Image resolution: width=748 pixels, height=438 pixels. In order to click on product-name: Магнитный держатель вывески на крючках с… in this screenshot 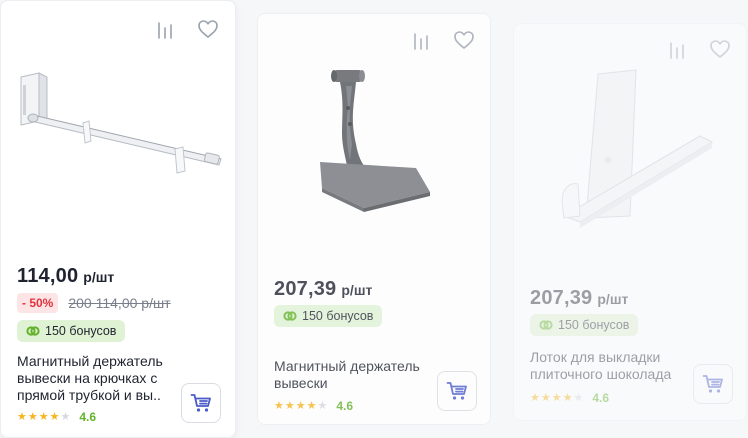, I will do `click(96, 378)`.